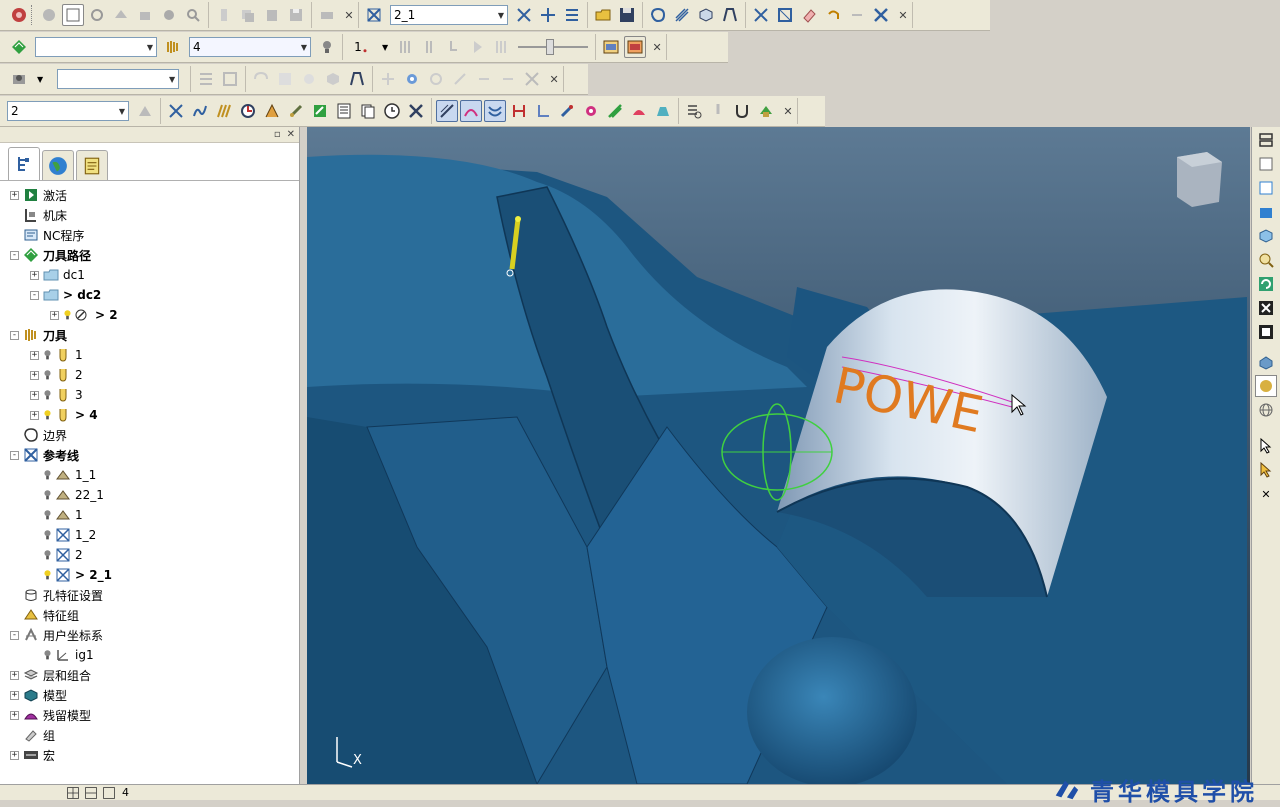 This screenshot has width=1280, height=807. Describe the element at coordinates (344, 111) in the screenshot. I see `setup-sheet-icon` at that location.